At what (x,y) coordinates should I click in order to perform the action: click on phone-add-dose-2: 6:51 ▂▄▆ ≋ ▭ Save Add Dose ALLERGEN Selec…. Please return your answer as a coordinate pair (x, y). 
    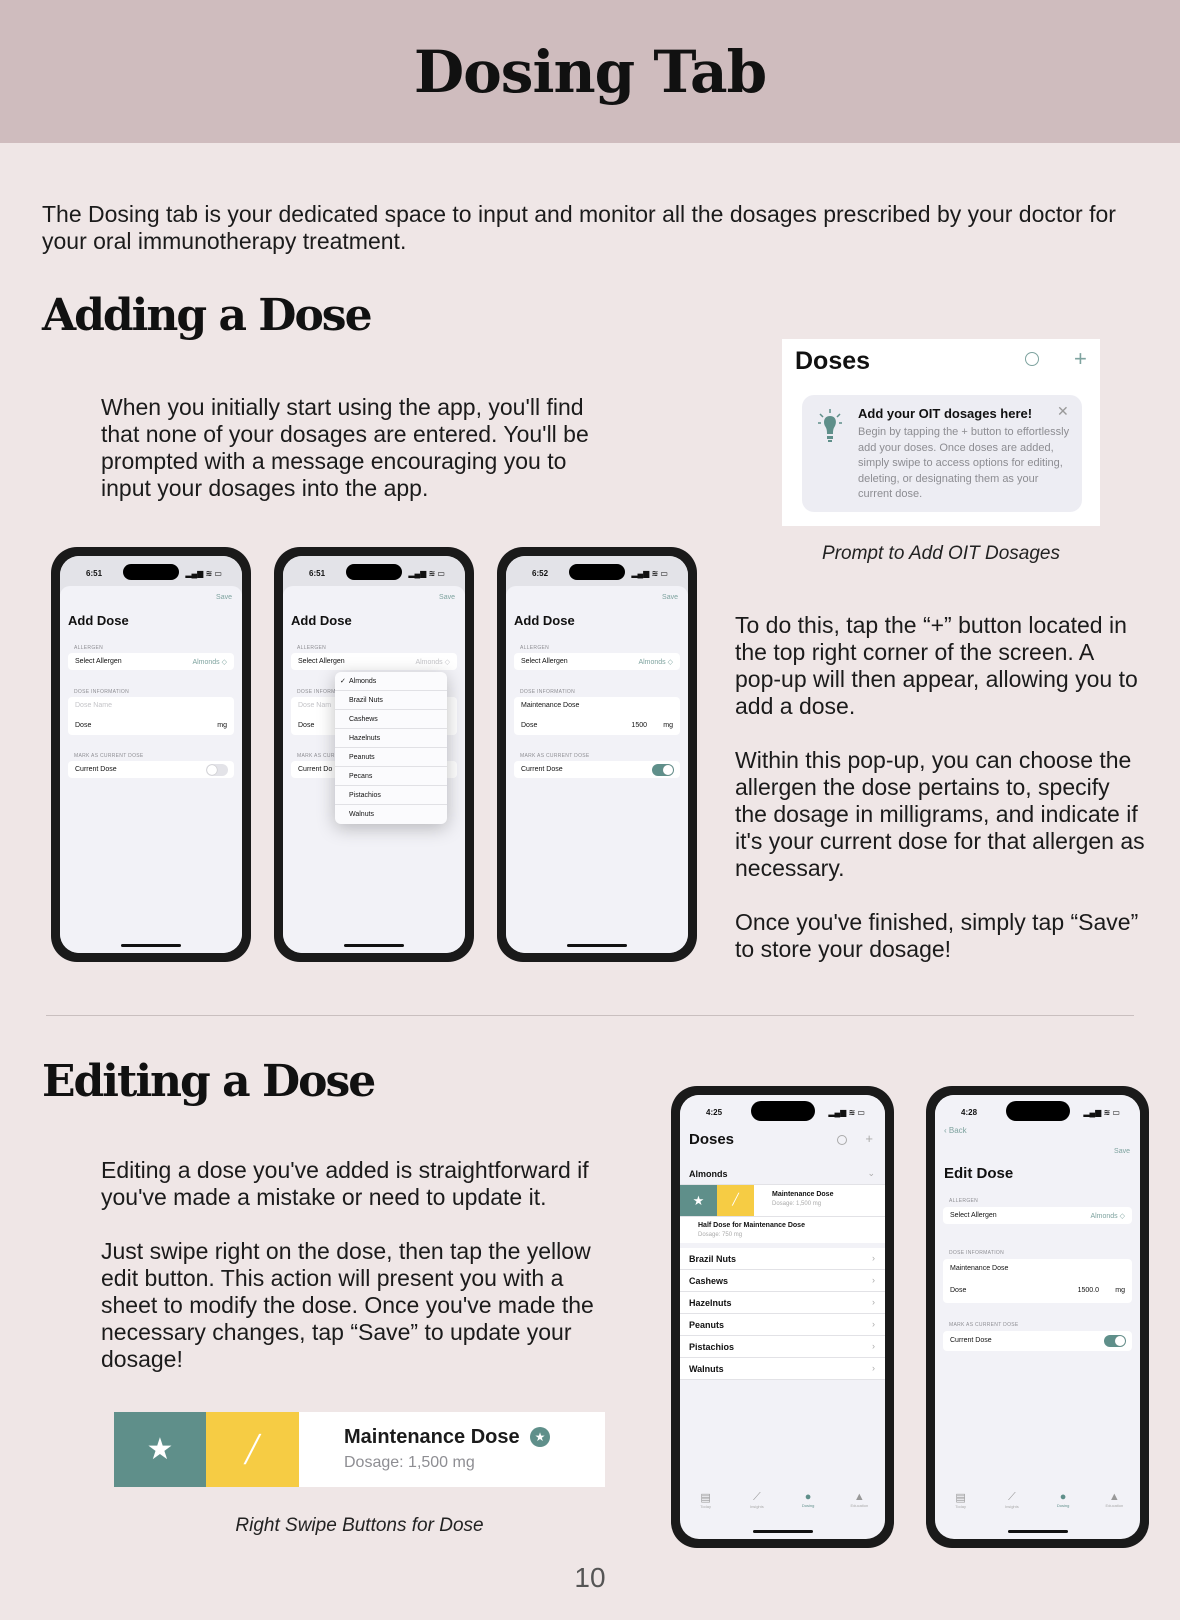
    Looking at the image, I should click on (374, 754).